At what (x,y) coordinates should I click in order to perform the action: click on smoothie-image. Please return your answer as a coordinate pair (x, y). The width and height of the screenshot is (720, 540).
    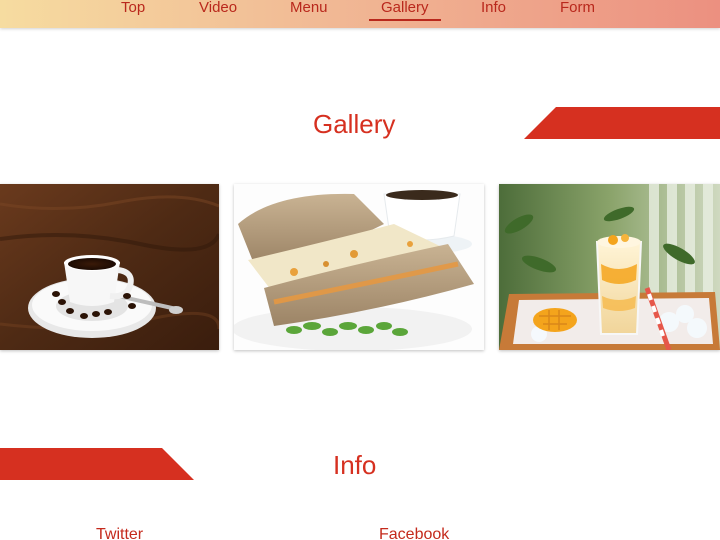
    Looking at the image, I should click on (609, 267).